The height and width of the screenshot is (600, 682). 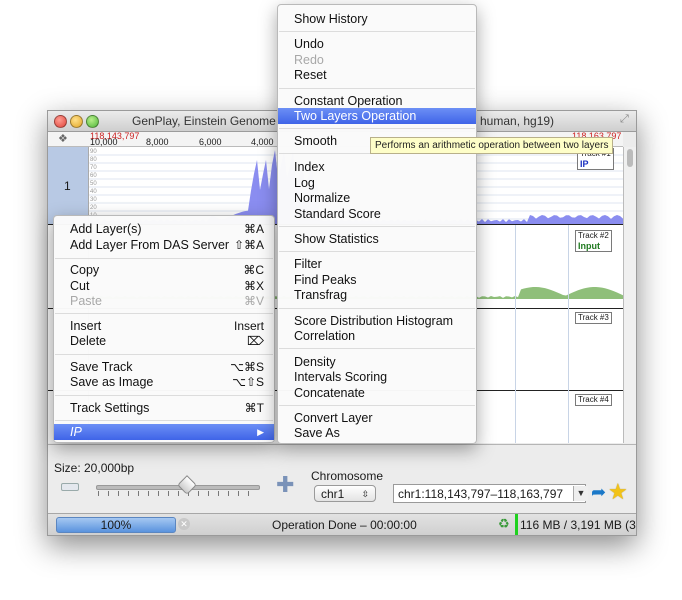 I want to click on zoom-window-button, so click(x=92, y=121).